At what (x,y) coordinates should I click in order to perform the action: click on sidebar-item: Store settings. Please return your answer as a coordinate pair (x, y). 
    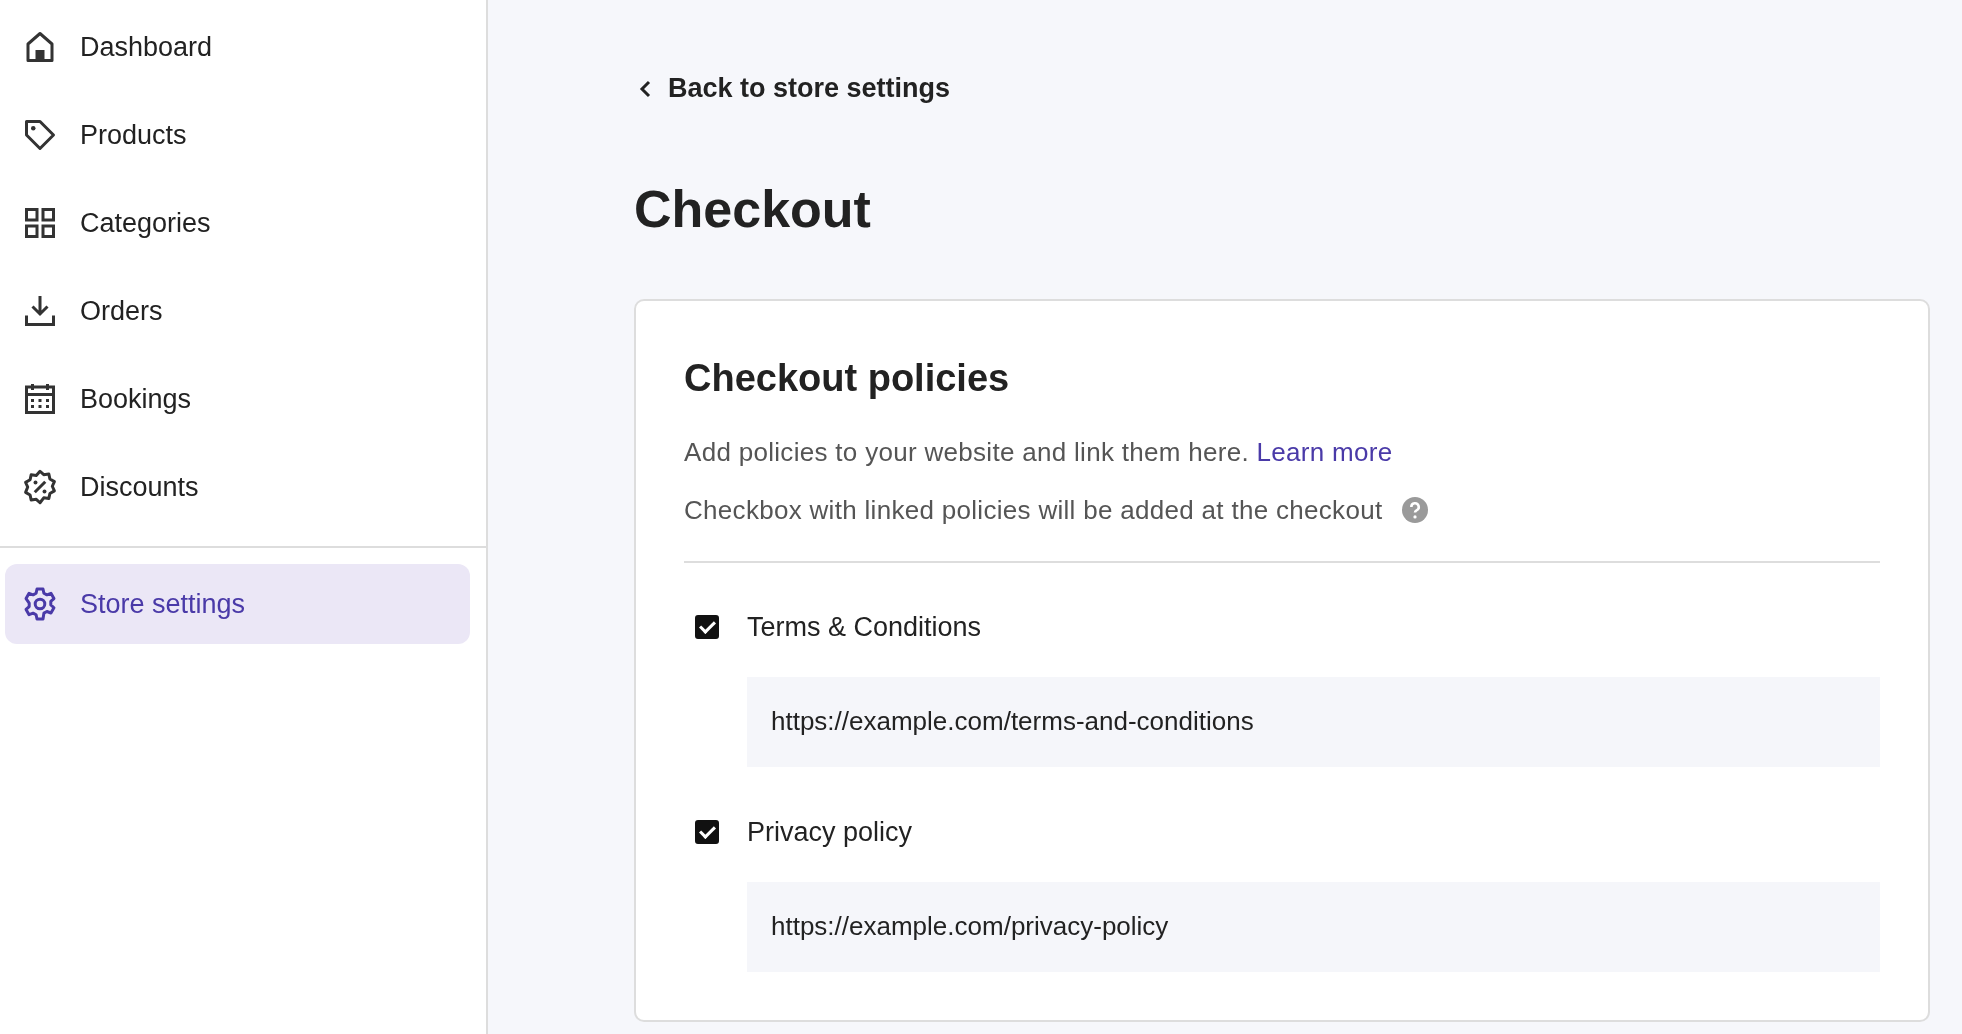
    Looking at the image, I should click on (237, 604).